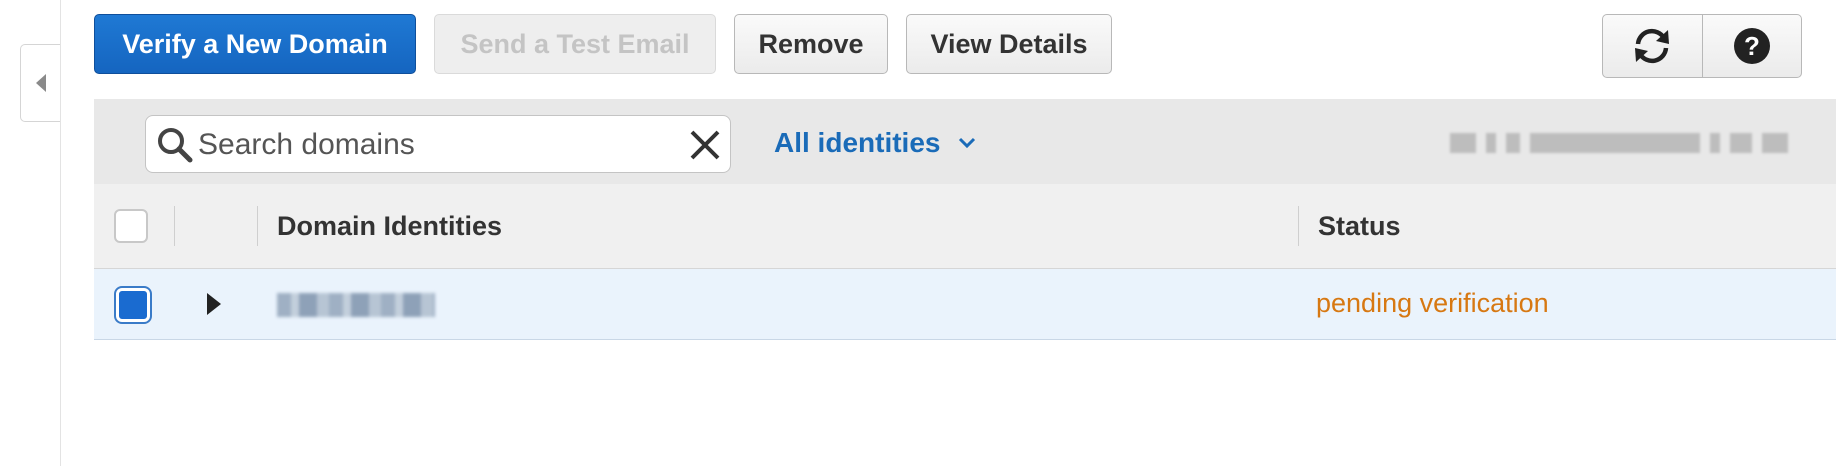 Image resolution: width=1836 pixels, height=466 pixels. What do you see at coordinates (255, 44) in the screenshot?
I see `verify-new-domain-button: Verify a New Domain` at bounding box center [255, 44].